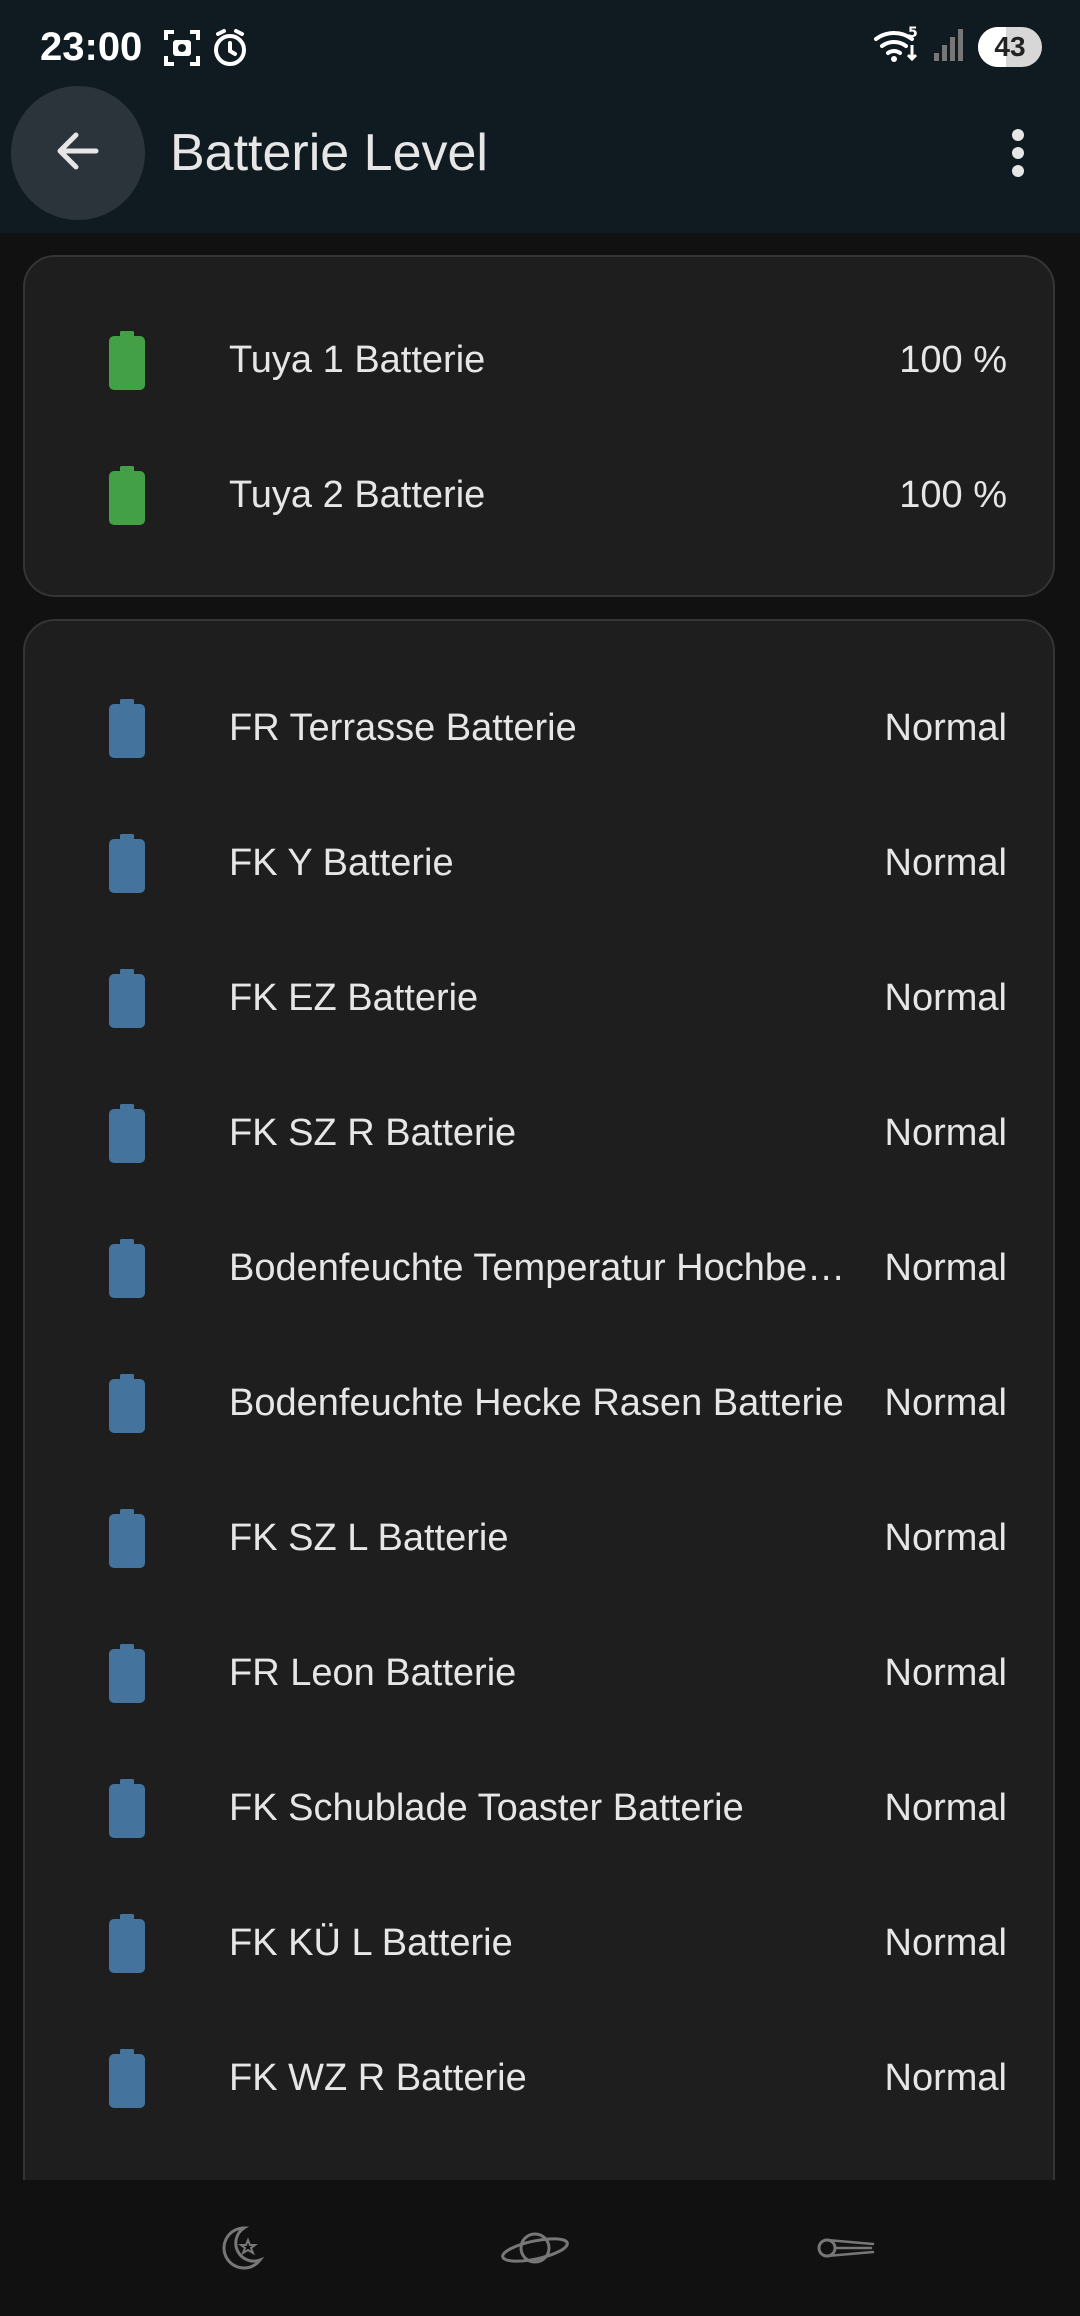  Describe the element at coordinates (539, 1133) in the screenshot. I see `entity-row: FK SZ R Batterie Normal` at that location.